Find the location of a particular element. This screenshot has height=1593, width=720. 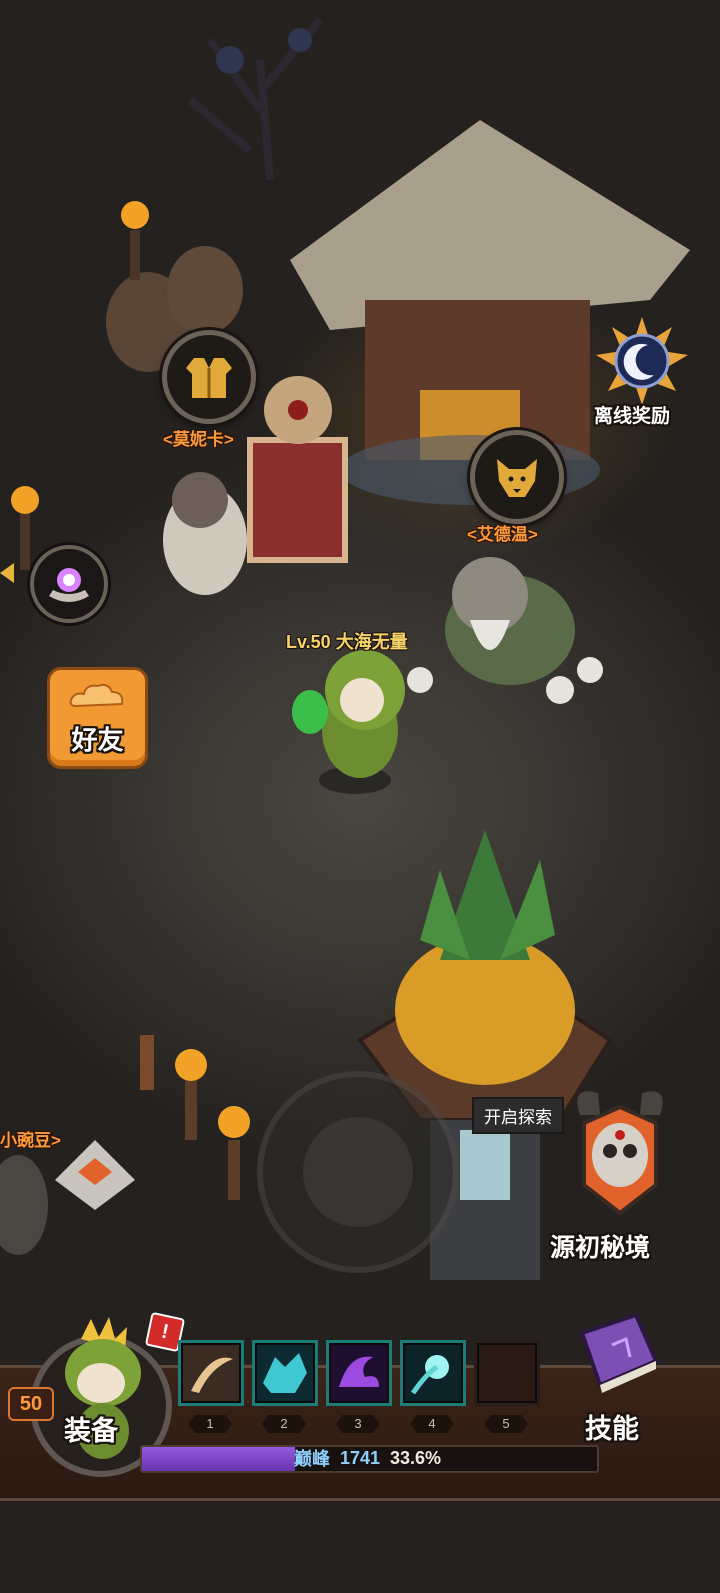

offline-reward-label: 离线奖励 is located at coordinates (632, 416).